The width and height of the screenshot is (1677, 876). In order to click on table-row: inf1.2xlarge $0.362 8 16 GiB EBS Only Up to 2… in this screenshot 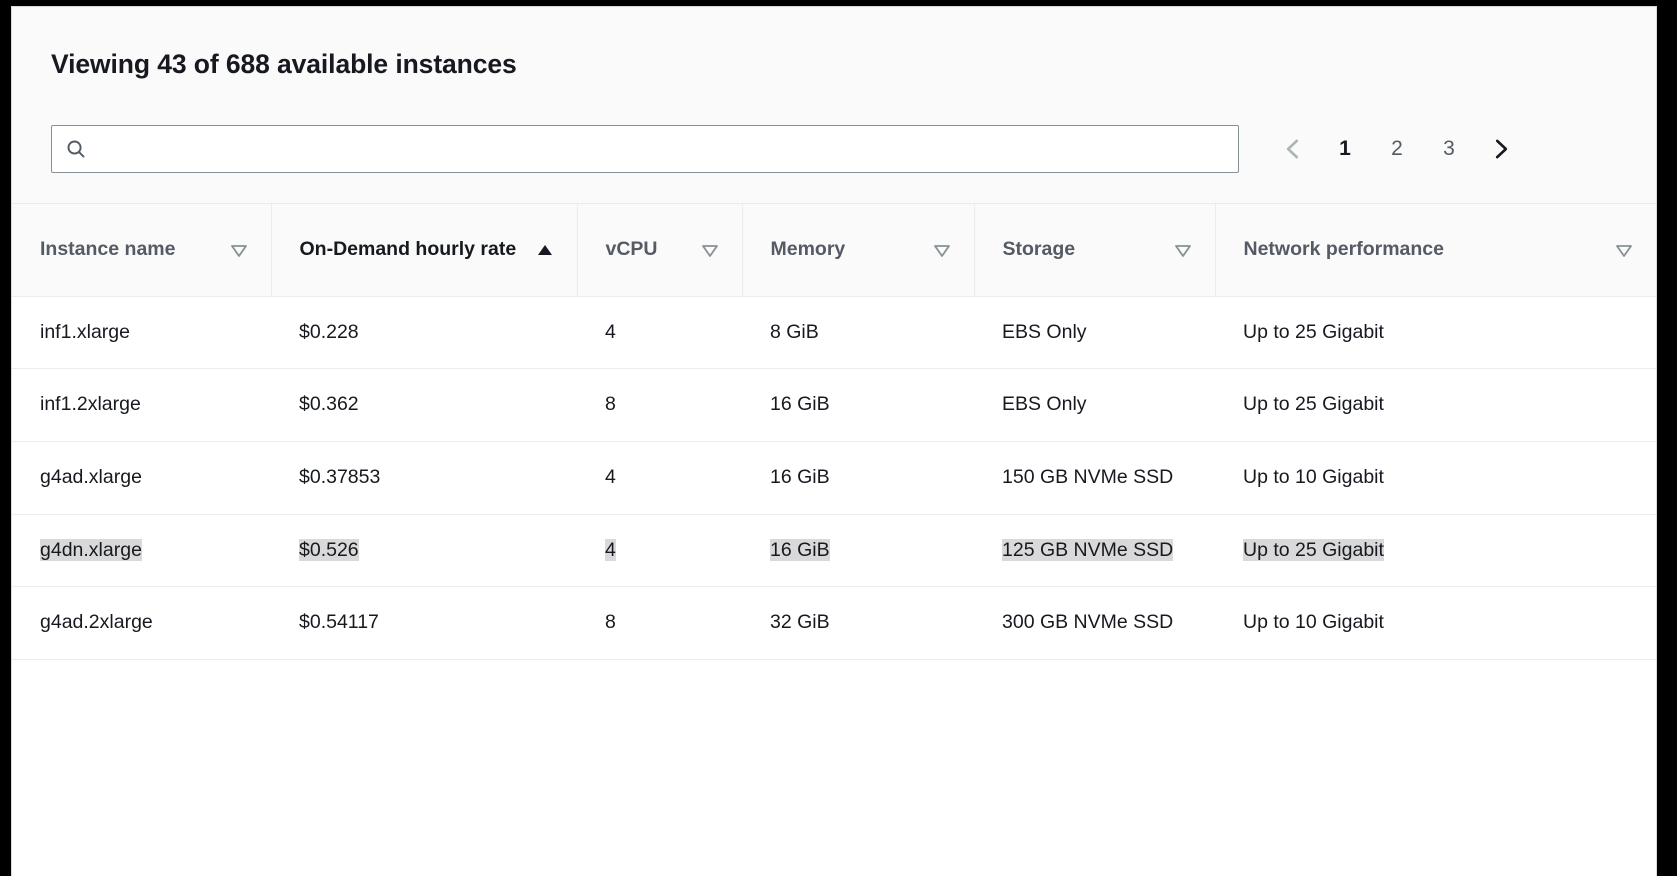, I will do `click(834, 405)`.